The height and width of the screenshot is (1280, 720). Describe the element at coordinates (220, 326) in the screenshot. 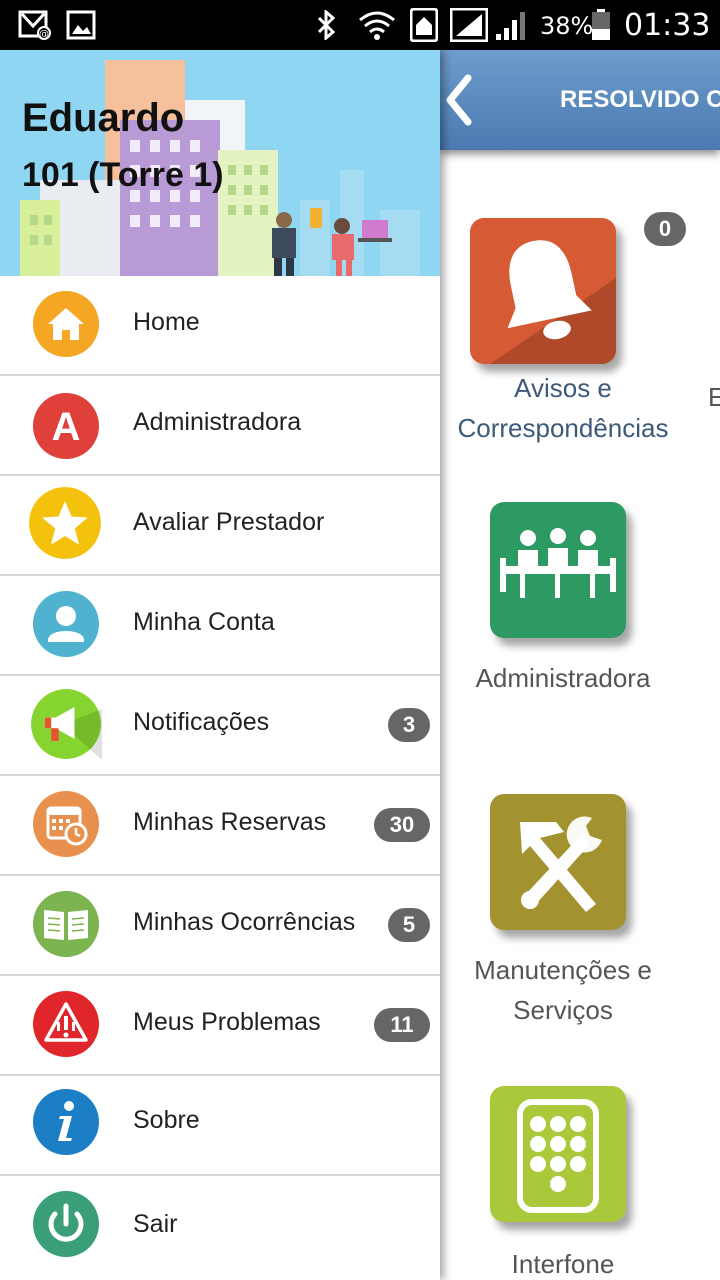

I see `menu-item-home: Home` at that location.